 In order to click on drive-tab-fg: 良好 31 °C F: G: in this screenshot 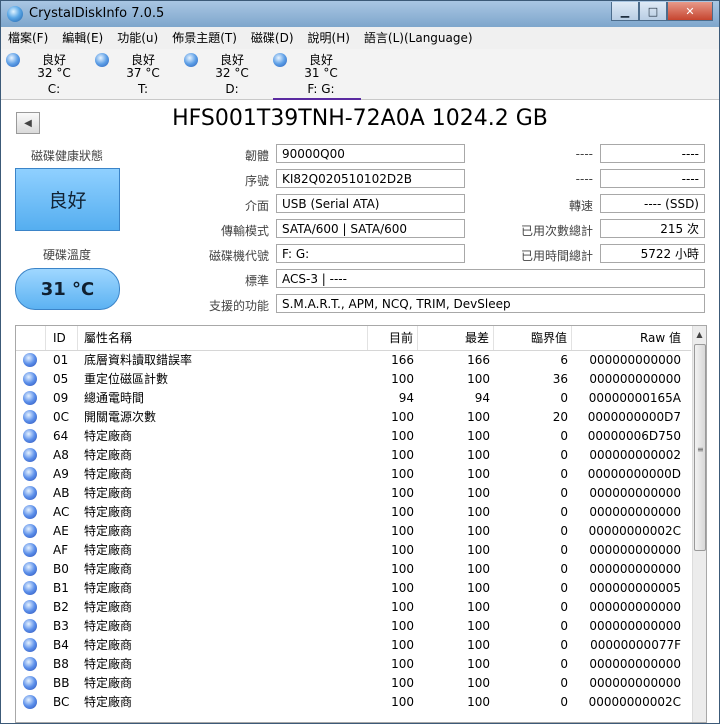, I will do `click(317, 75)`.